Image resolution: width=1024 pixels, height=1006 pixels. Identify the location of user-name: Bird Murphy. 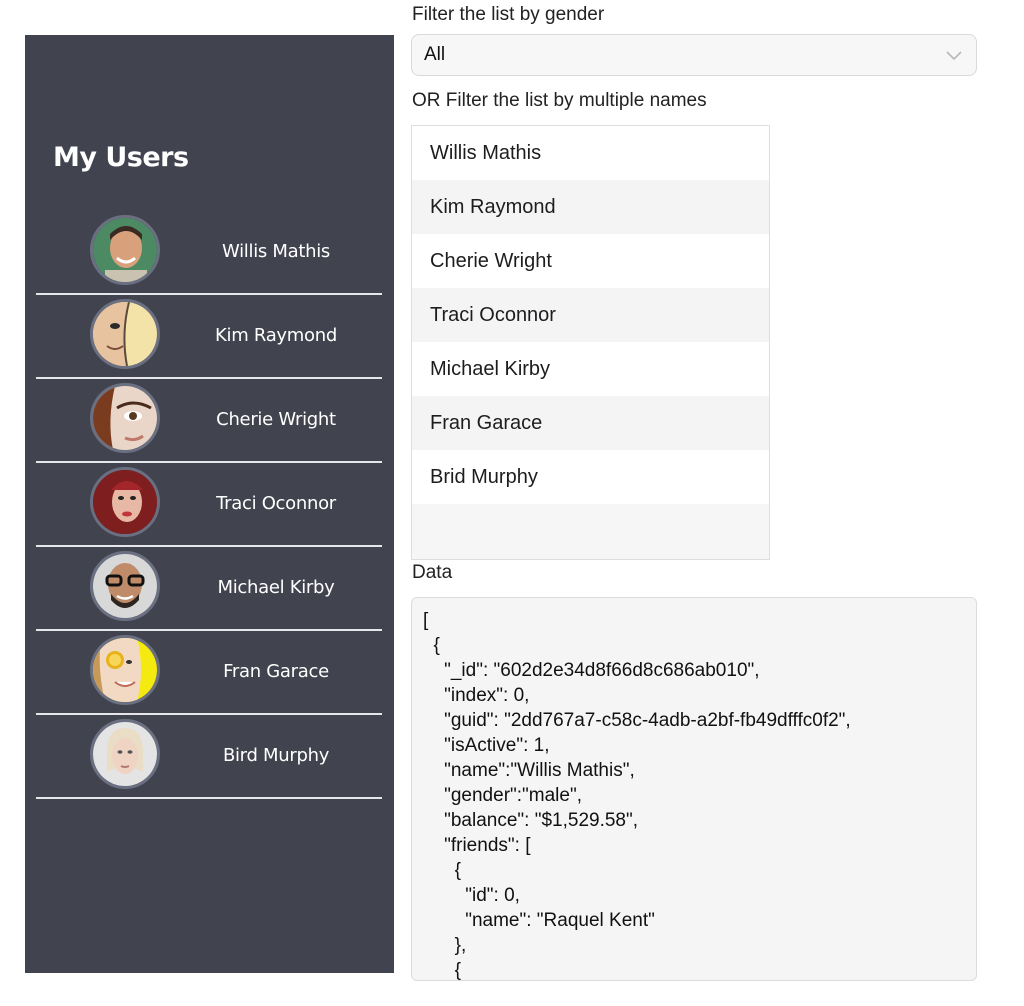
(276, 755).